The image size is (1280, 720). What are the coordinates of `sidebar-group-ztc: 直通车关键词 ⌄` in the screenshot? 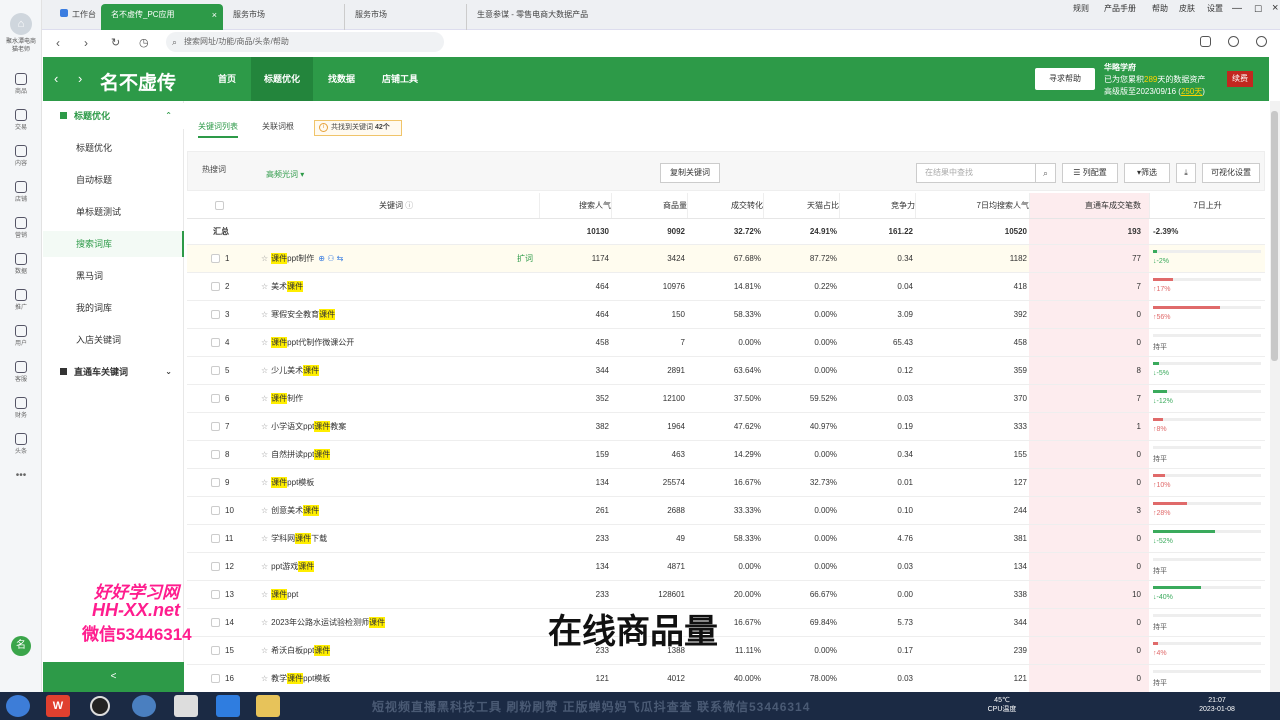 It's located at (113, 372).